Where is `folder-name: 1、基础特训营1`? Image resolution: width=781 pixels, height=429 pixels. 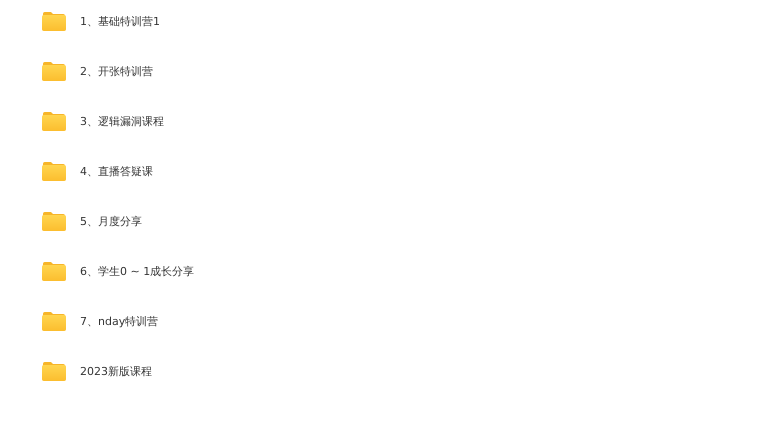 folder-name: 1、基础特训营1 is located at coordinates (120, 21).